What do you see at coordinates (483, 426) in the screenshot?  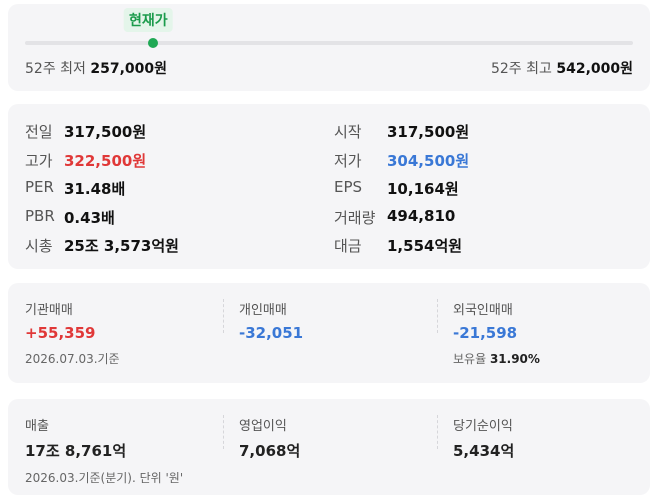 I see `net-income-label: 당기순이익` at bounding box center [483, 426].